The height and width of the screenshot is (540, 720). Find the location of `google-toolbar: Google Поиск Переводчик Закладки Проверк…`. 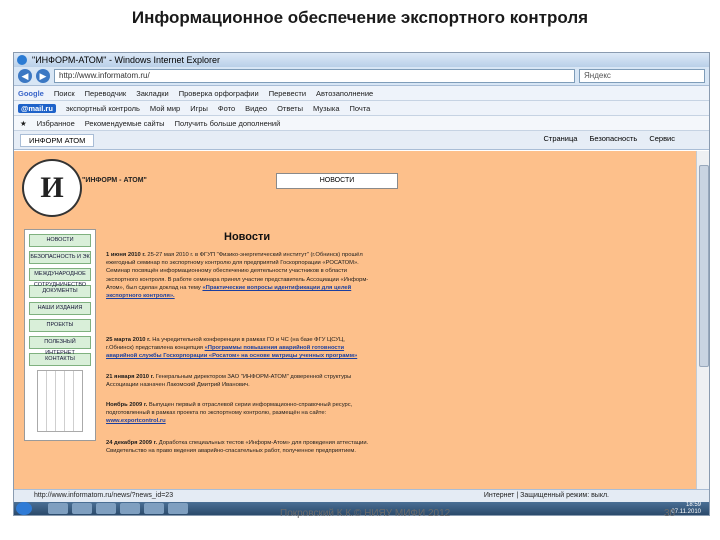

google-toolbar: Google Поиск Переводчик Закладки Проверк… is located at coordinates (361, 93).